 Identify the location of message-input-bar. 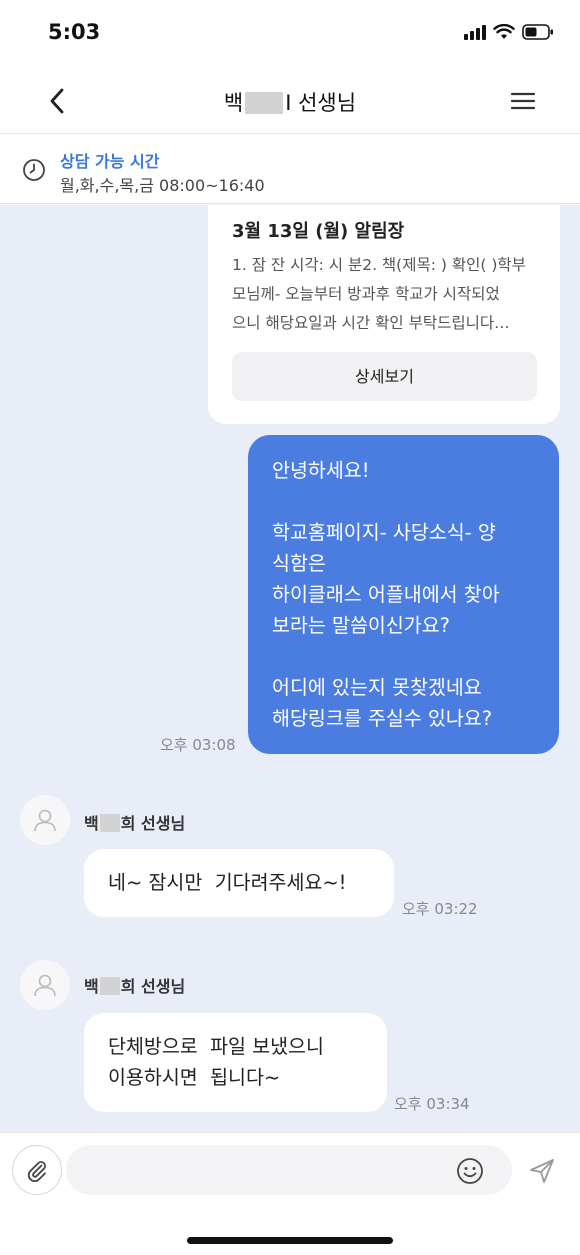
(290, 1193).